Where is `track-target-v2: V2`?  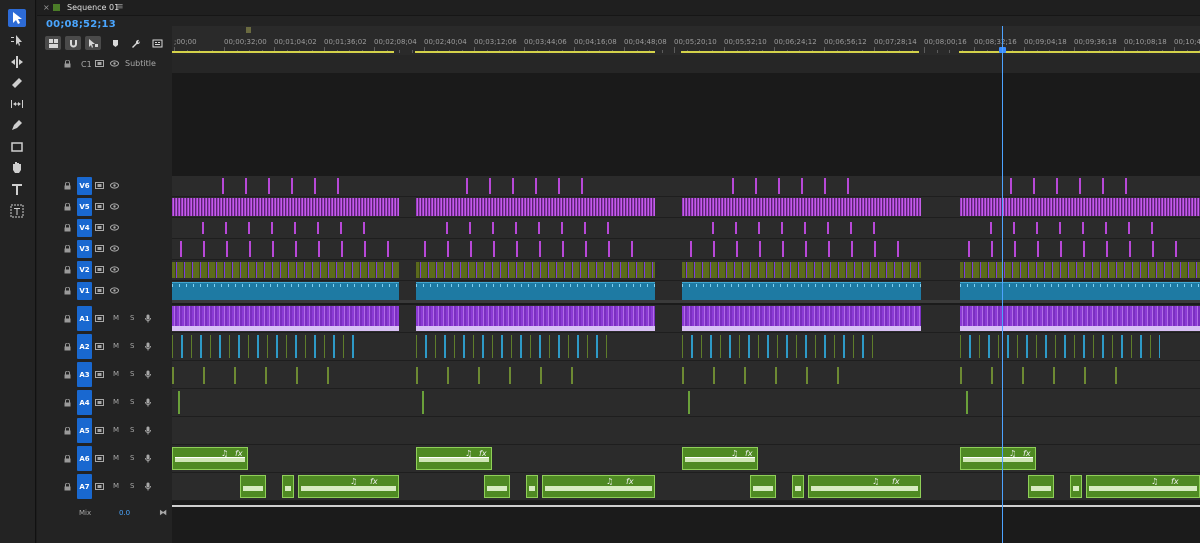 track-target-v2: V2 is located at coordinates (84, 270).